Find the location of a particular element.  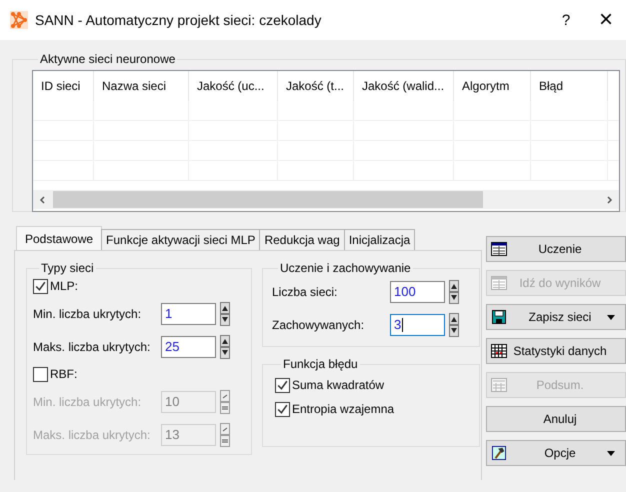

close-button: × is located at coordinates (606, 20).